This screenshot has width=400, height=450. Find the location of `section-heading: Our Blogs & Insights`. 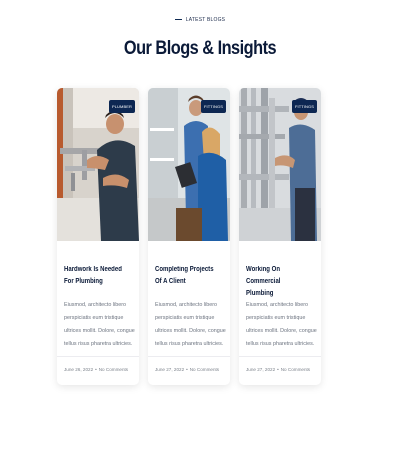

section-heading: Our Blogs & Insights is located at coordinates (200, 48).